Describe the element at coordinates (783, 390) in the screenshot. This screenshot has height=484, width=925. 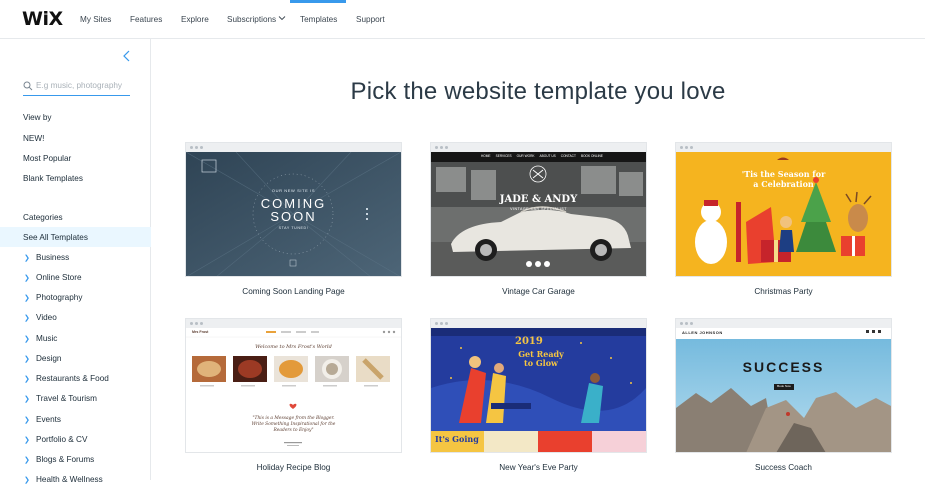
I see `preview-image: ALLEN JOHNSON SUCCESS Book Now` at that location.